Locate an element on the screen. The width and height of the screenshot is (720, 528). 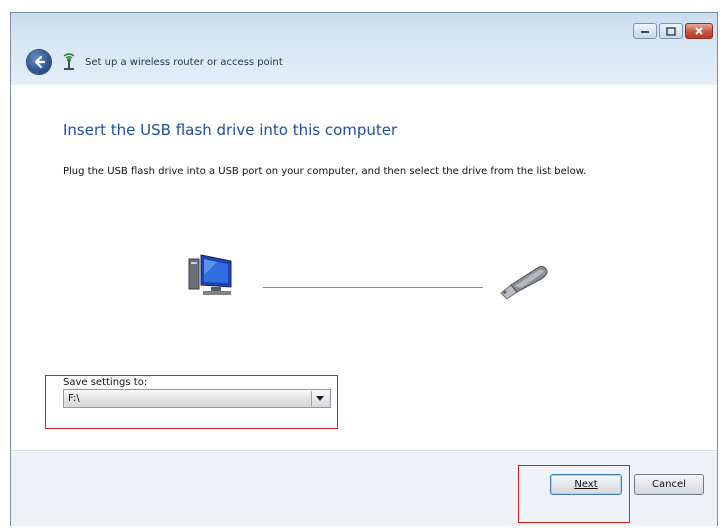
title-bar: Set up a wireless router or access point is located at coordinates (364, 49).